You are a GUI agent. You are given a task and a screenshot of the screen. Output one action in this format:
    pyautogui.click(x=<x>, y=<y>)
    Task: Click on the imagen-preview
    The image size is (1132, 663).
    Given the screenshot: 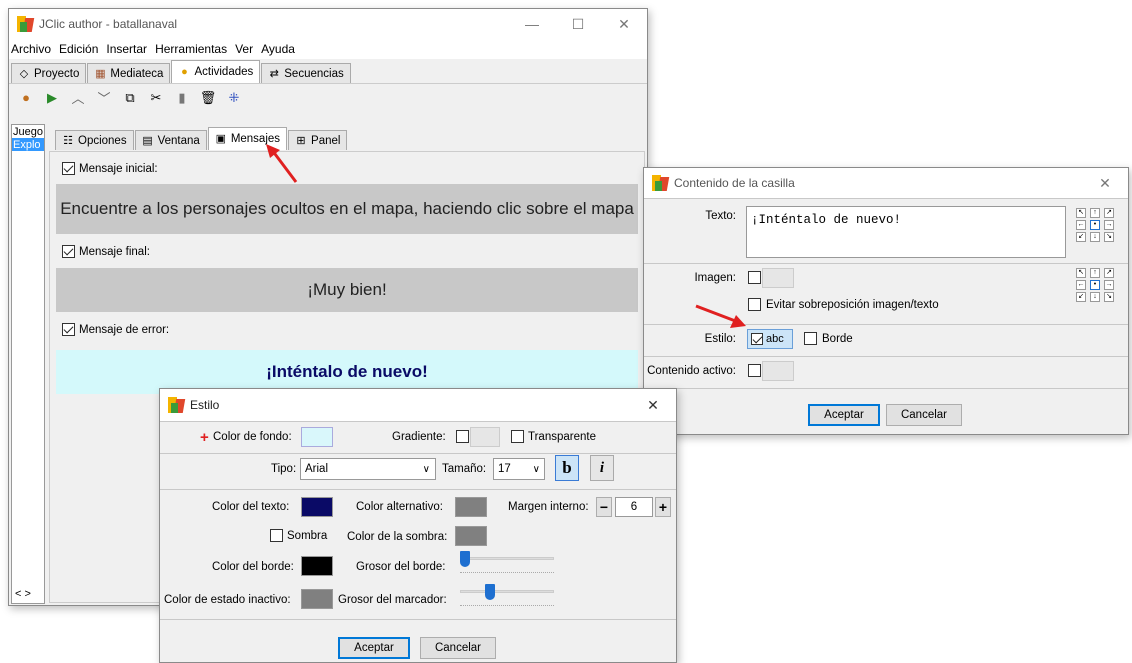 What is the action you would take?
    pyautogui.click(x=778, y=278)
    